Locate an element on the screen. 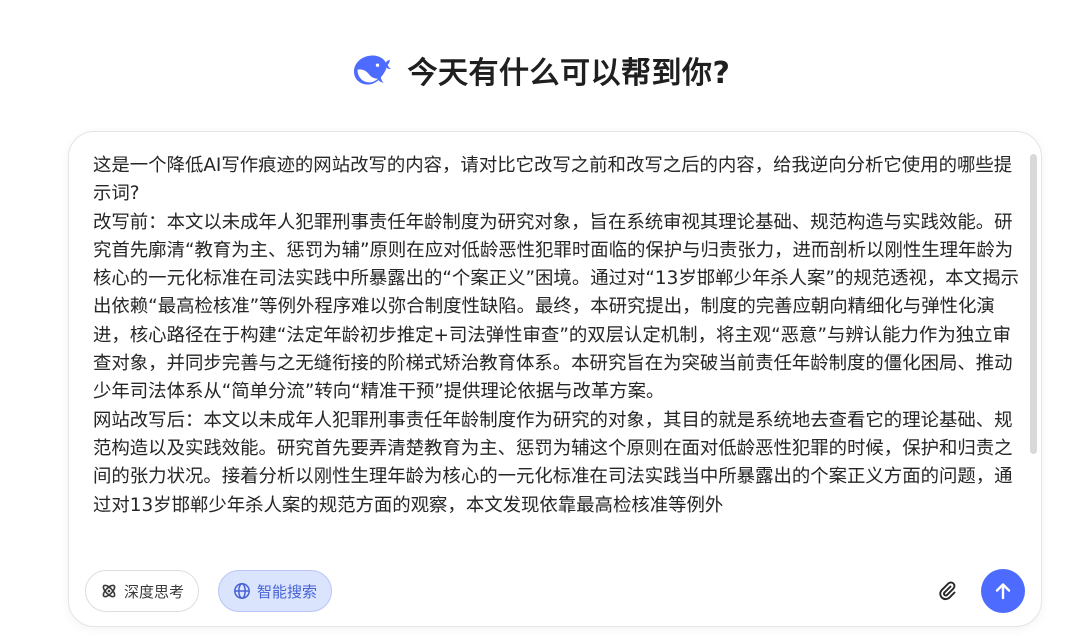  arrow-up-icon is located at coordinates (1003, 591).